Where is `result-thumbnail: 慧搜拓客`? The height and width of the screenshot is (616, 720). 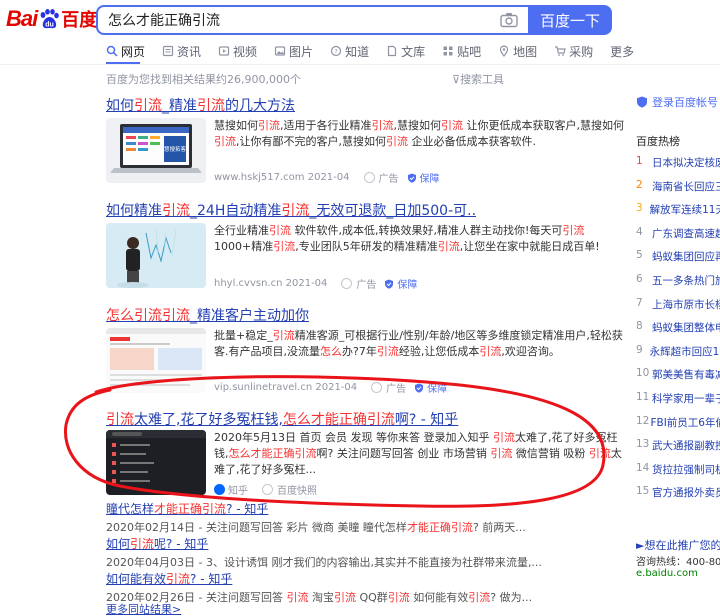
result-thumbnail: 慧搜拓客 is located at coordinates (156, 150).